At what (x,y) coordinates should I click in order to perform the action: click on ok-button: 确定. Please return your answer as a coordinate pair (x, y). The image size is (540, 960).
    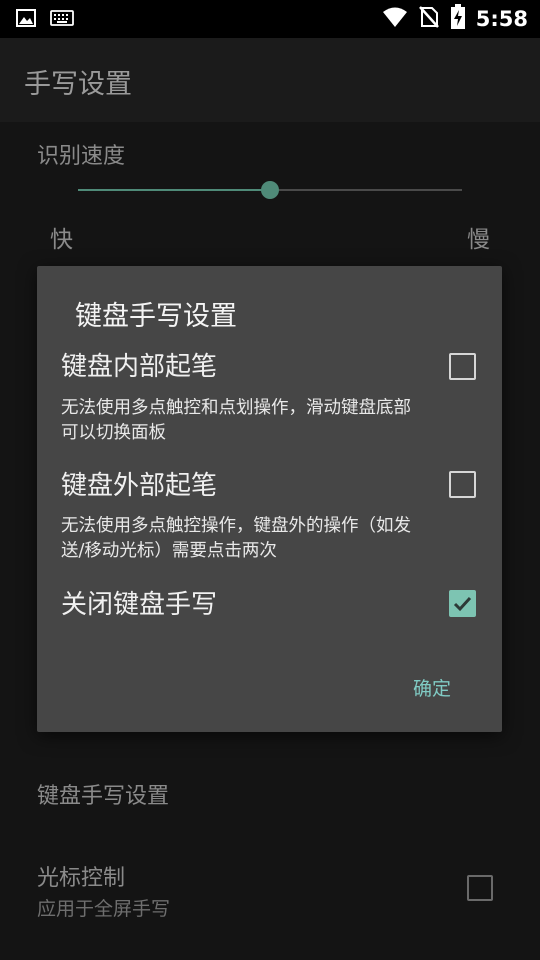
    Looking at the image, I should click on (432, 687).